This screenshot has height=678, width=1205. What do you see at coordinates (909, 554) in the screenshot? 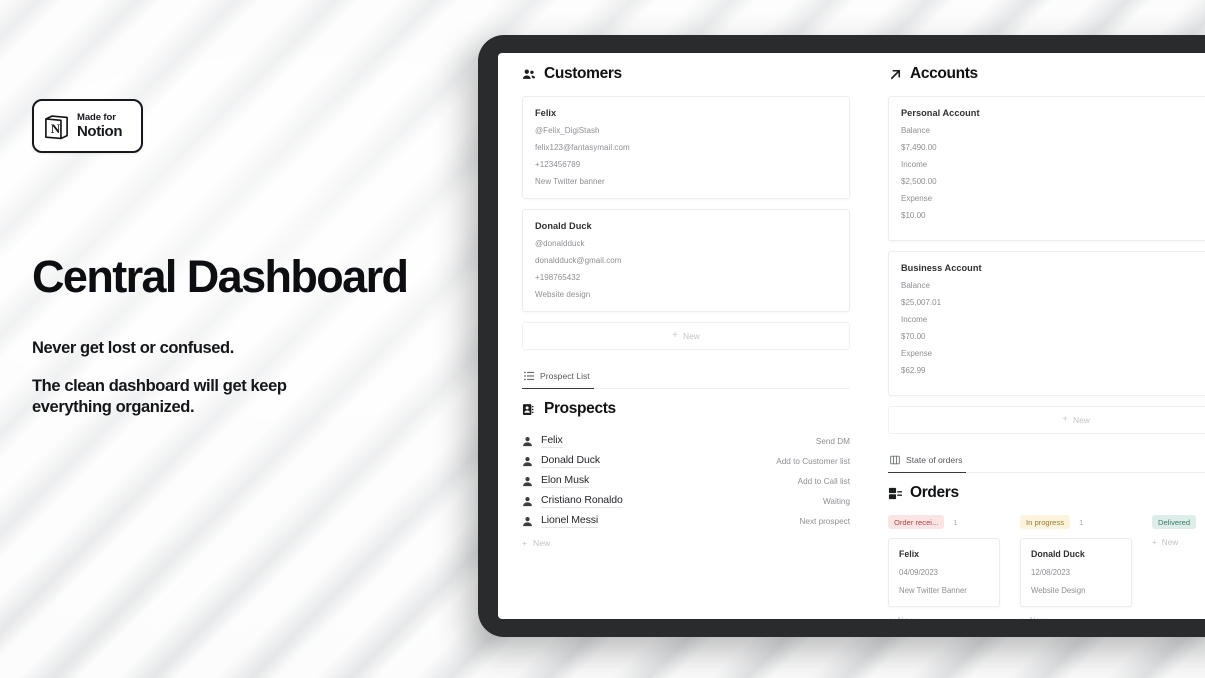
I see `order-customer-name: Felix` at bounding box center [909, 554].